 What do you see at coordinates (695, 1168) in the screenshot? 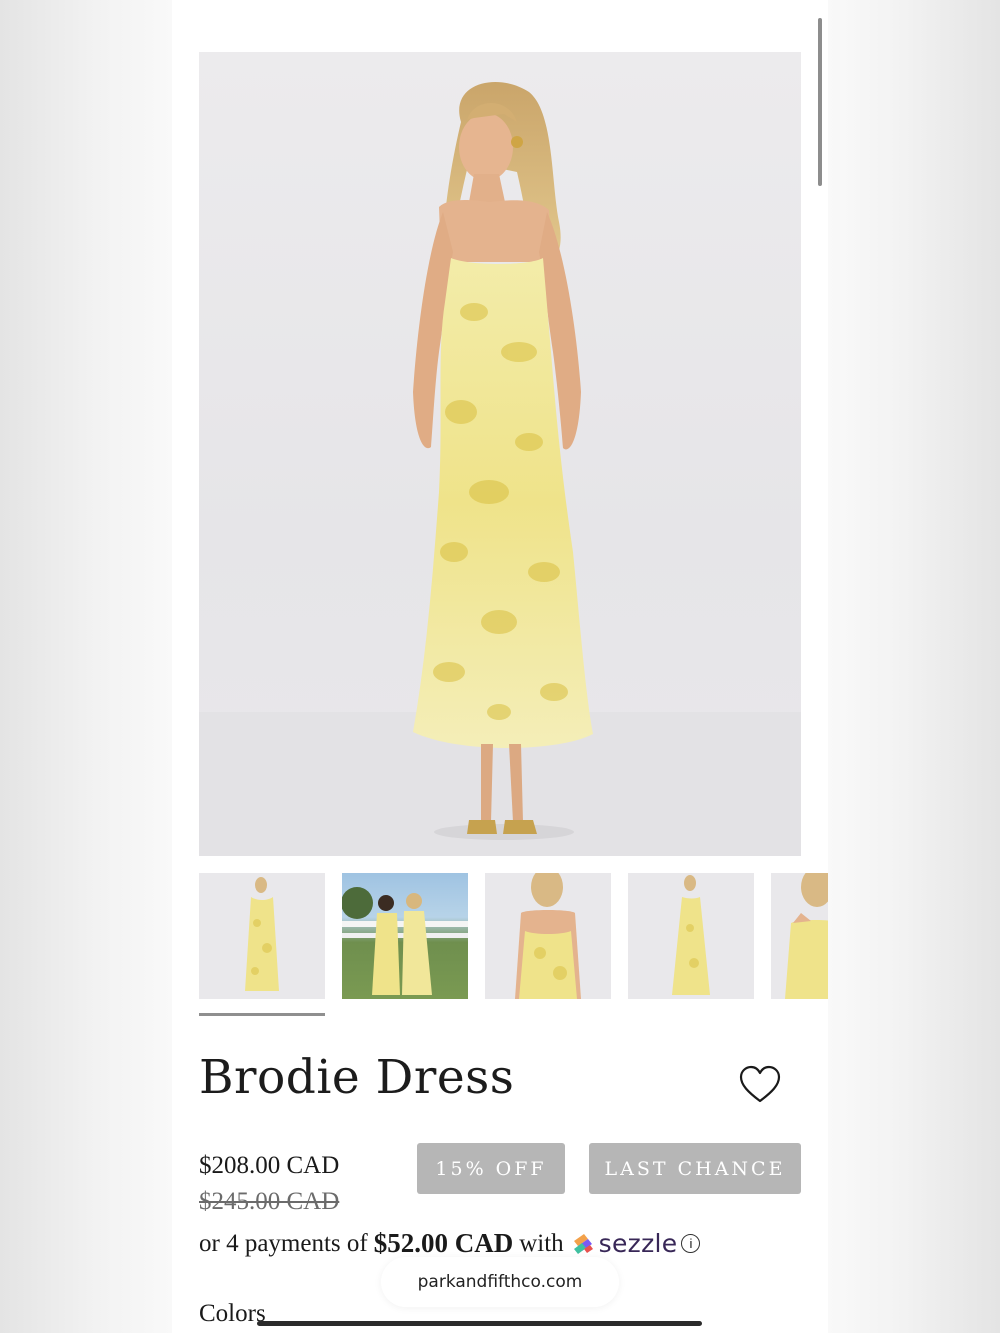
I see `last-chance-badge: LAST CHANCE` at bounding box center [695, 1168].